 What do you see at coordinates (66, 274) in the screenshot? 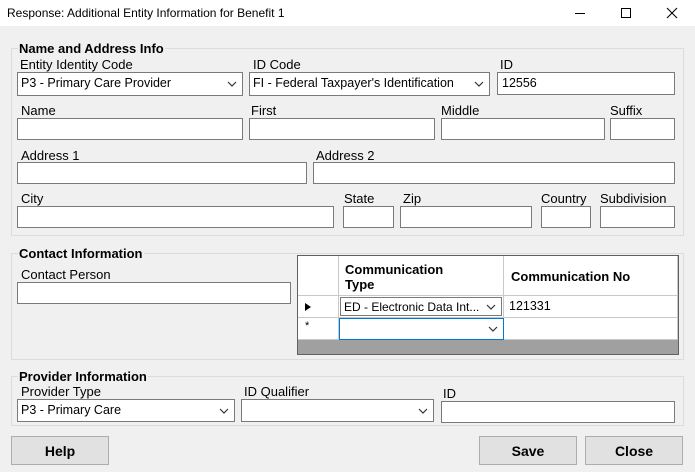
I see `contact-person-label: Contact Person` at bounding box center [66, 274].